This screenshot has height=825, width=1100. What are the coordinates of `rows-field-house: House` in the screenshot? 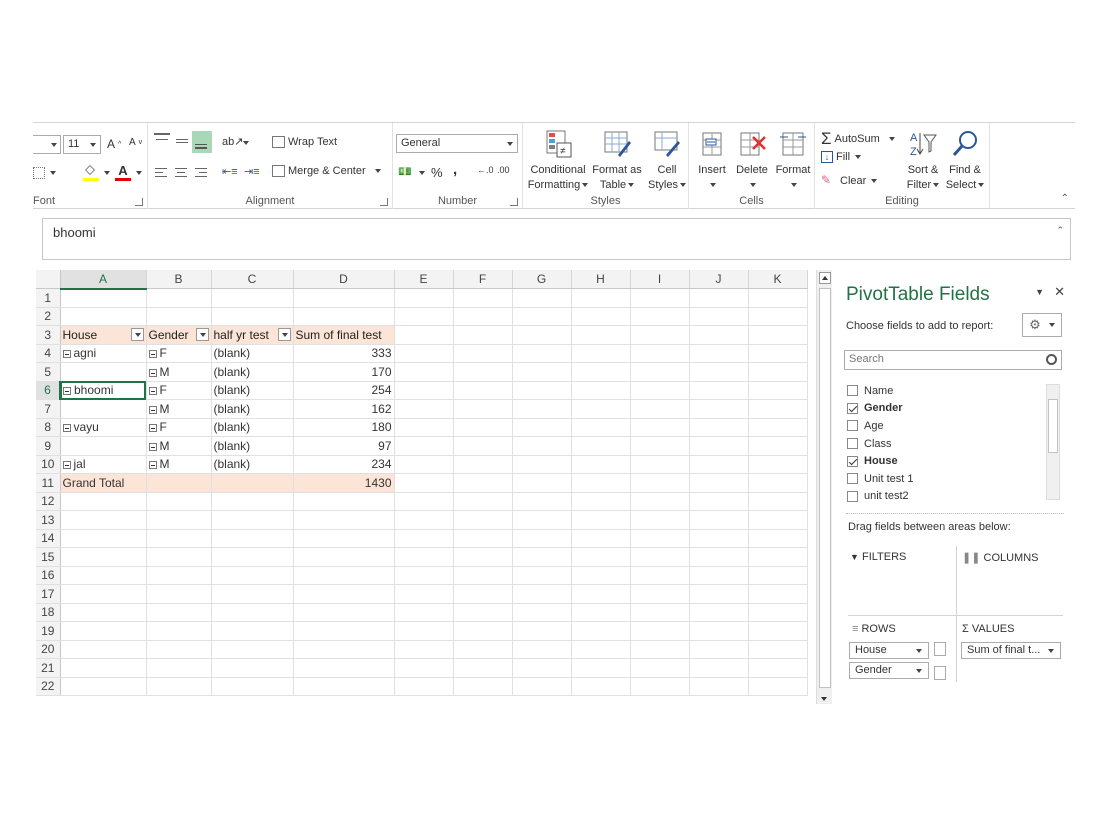 It's located at (889, 650).